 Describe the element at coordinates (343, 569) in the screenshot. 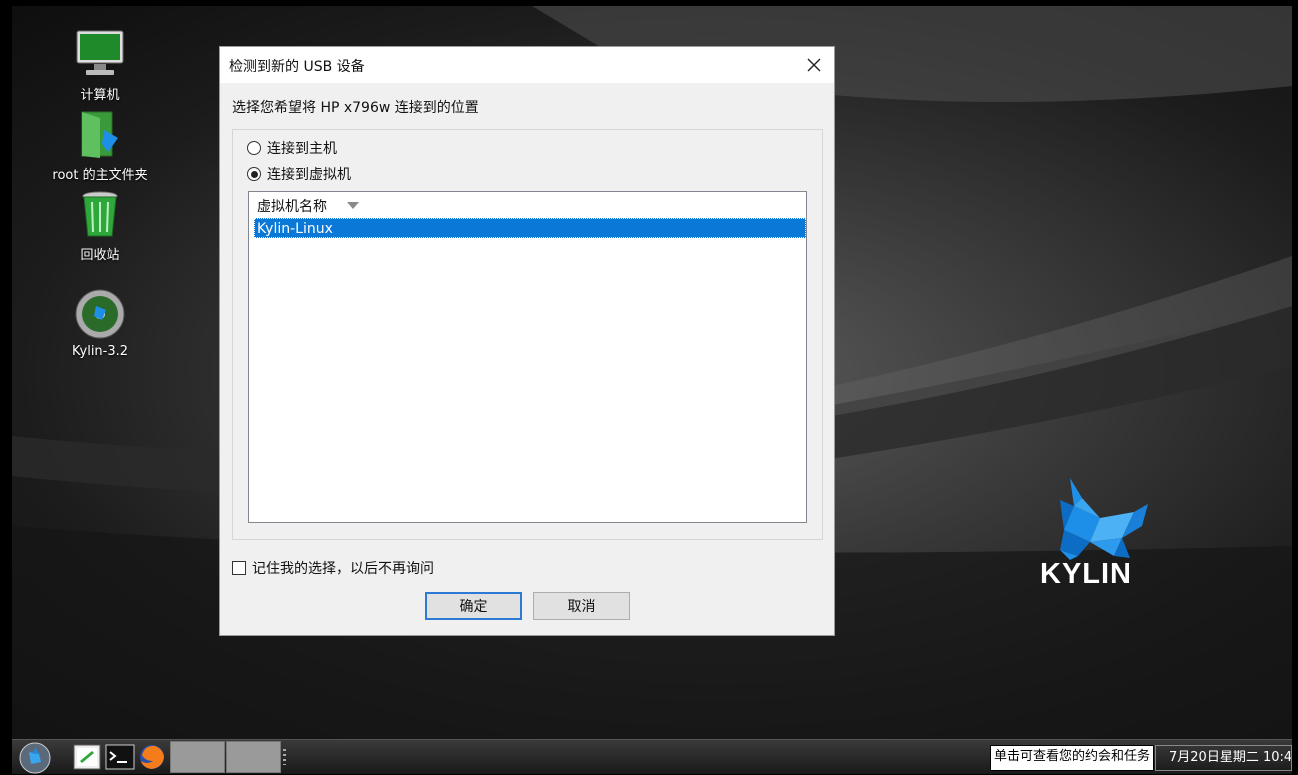

I see `remember-label: 记住我的选择，以后不再询问` at that location.